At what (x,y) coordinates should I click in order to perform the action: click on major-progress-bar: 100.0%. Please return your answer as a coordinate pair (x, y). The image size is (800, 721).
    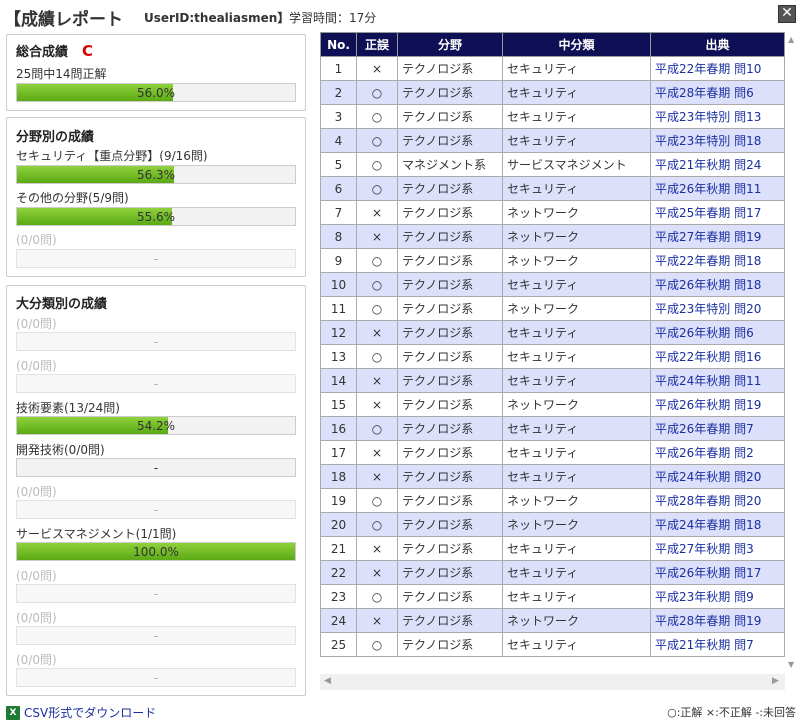
    Looking at the image, I should click on (156, 551).